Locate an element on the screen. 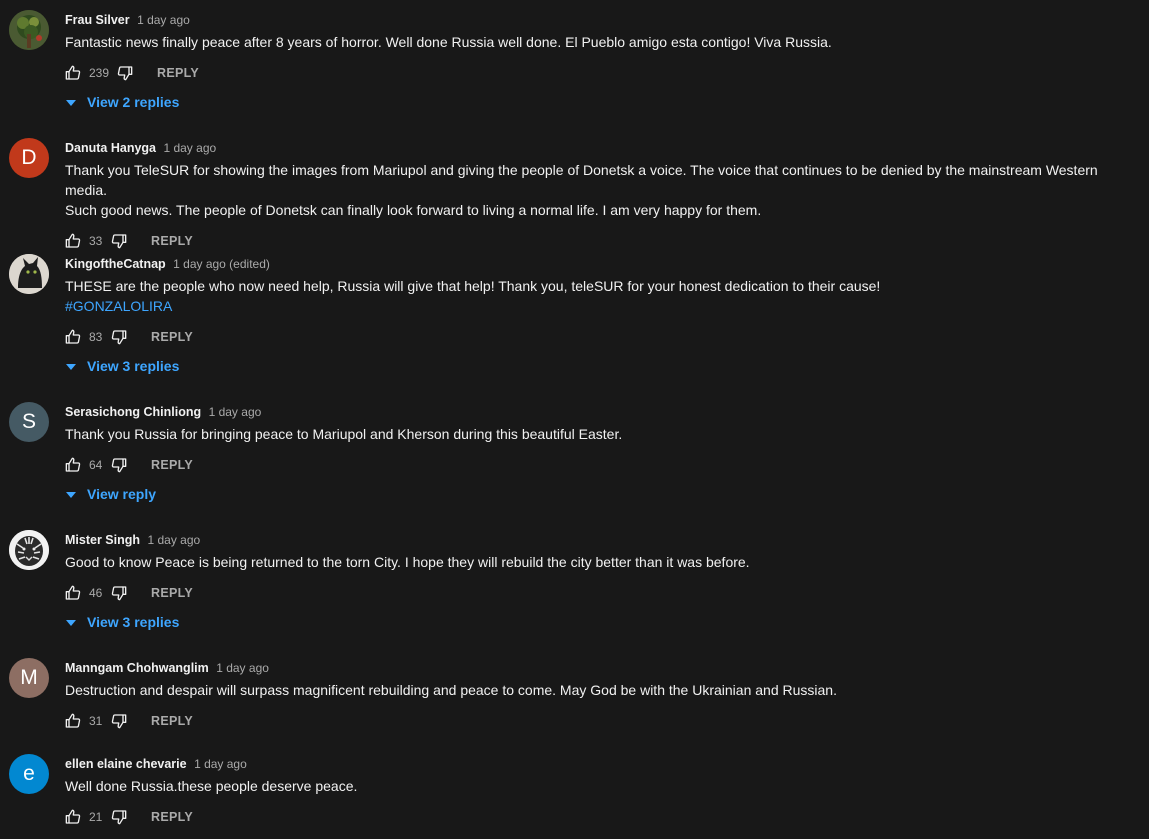 The width and height of the screenshot is (1149, 839). avatar: S is located at coordinates (29, 422).